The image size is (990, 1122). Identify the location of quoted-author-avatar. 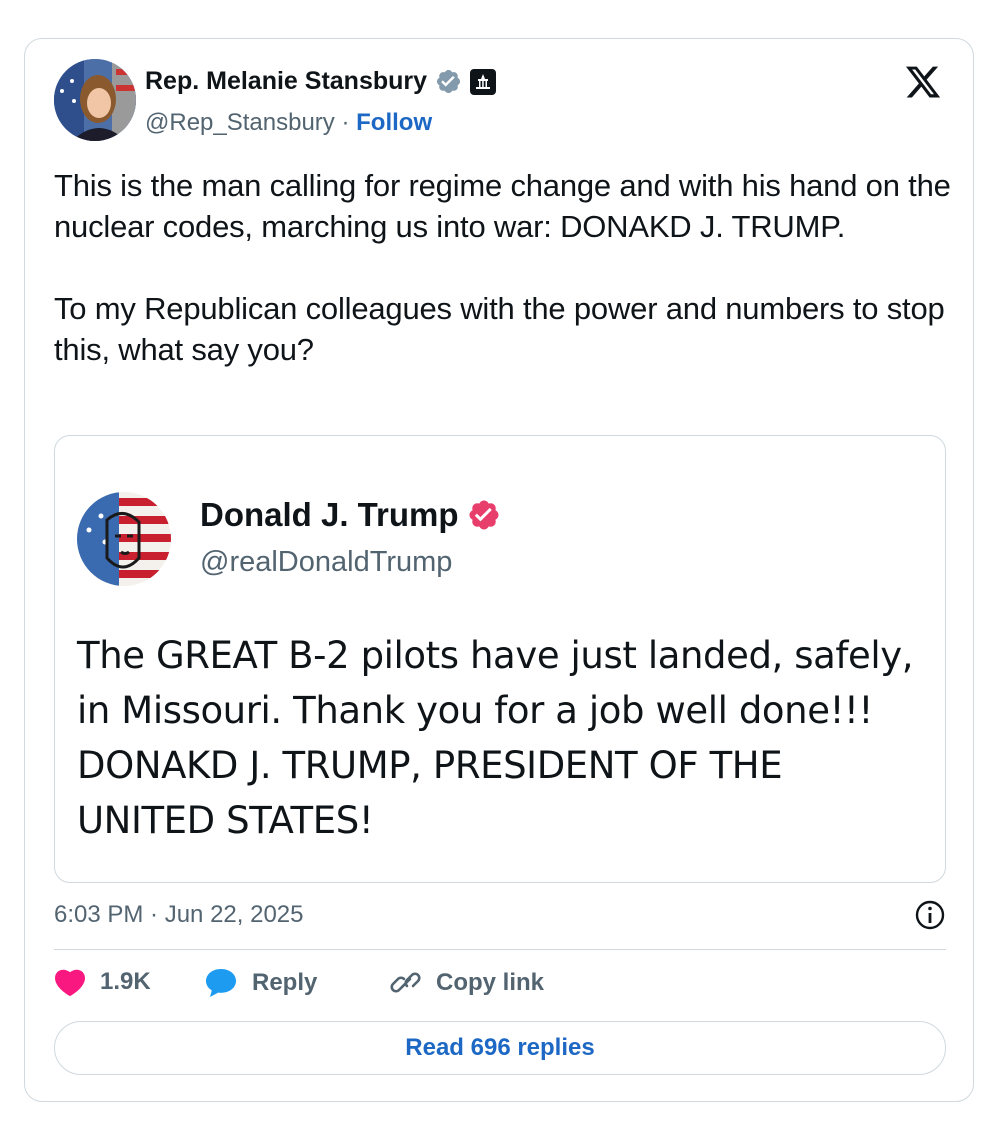
(124, 539).